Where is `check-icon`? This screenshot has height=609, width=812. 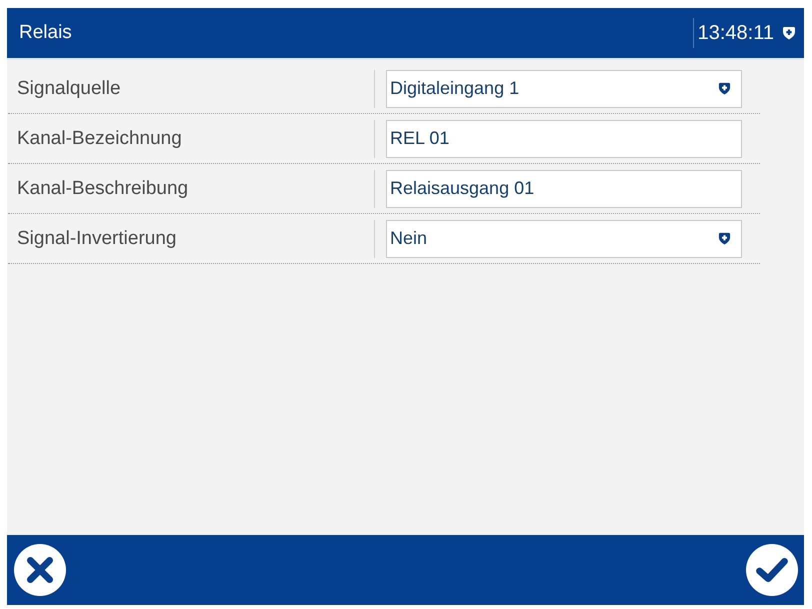 check-icon is located at coordinates (772, 570).